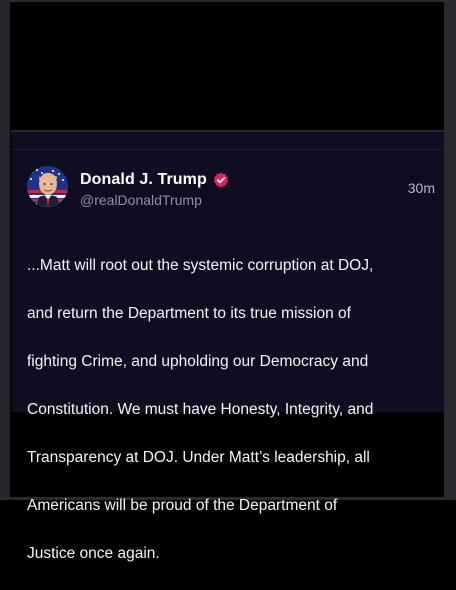 The height and width of the screenshot is (590, 456). I want to click on frame-top-border, so click(228, 1).